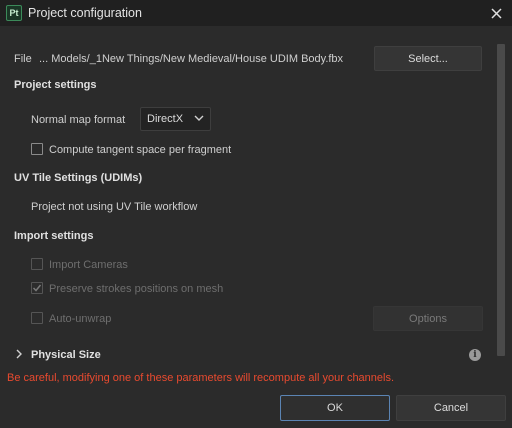  I want to click on auto-unwrap-label: Auto-unwrap, so click(80, 319).